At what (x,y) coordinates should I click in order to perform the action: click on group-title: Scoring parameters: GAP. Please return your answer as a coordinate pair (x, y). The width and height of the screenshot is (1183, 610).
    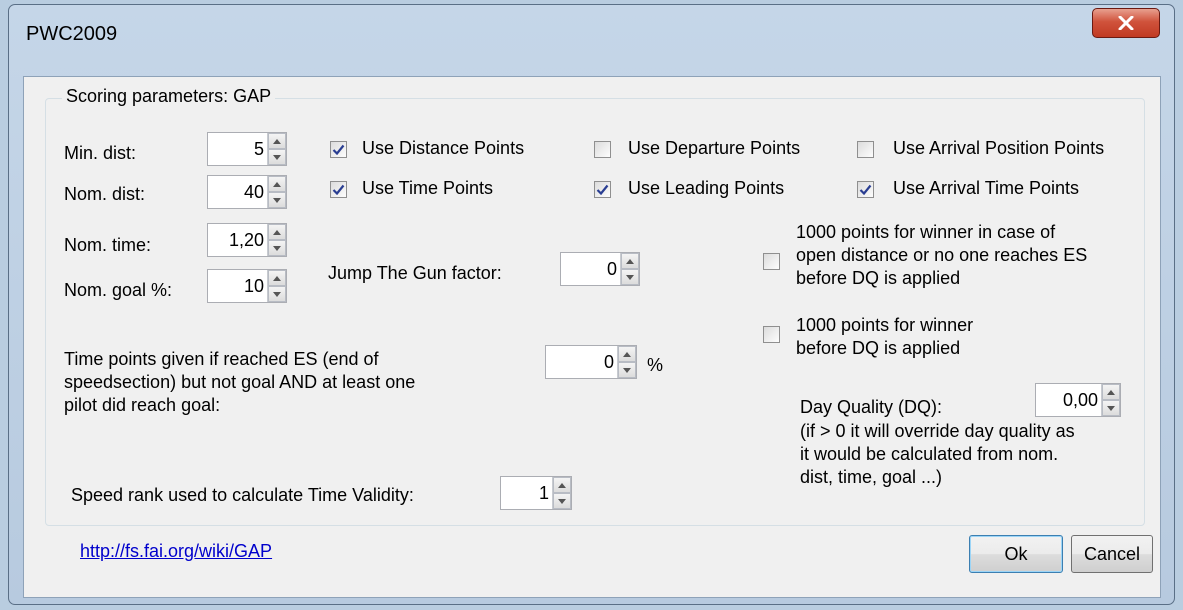
    Looking at the image, I should click on (169, 96).